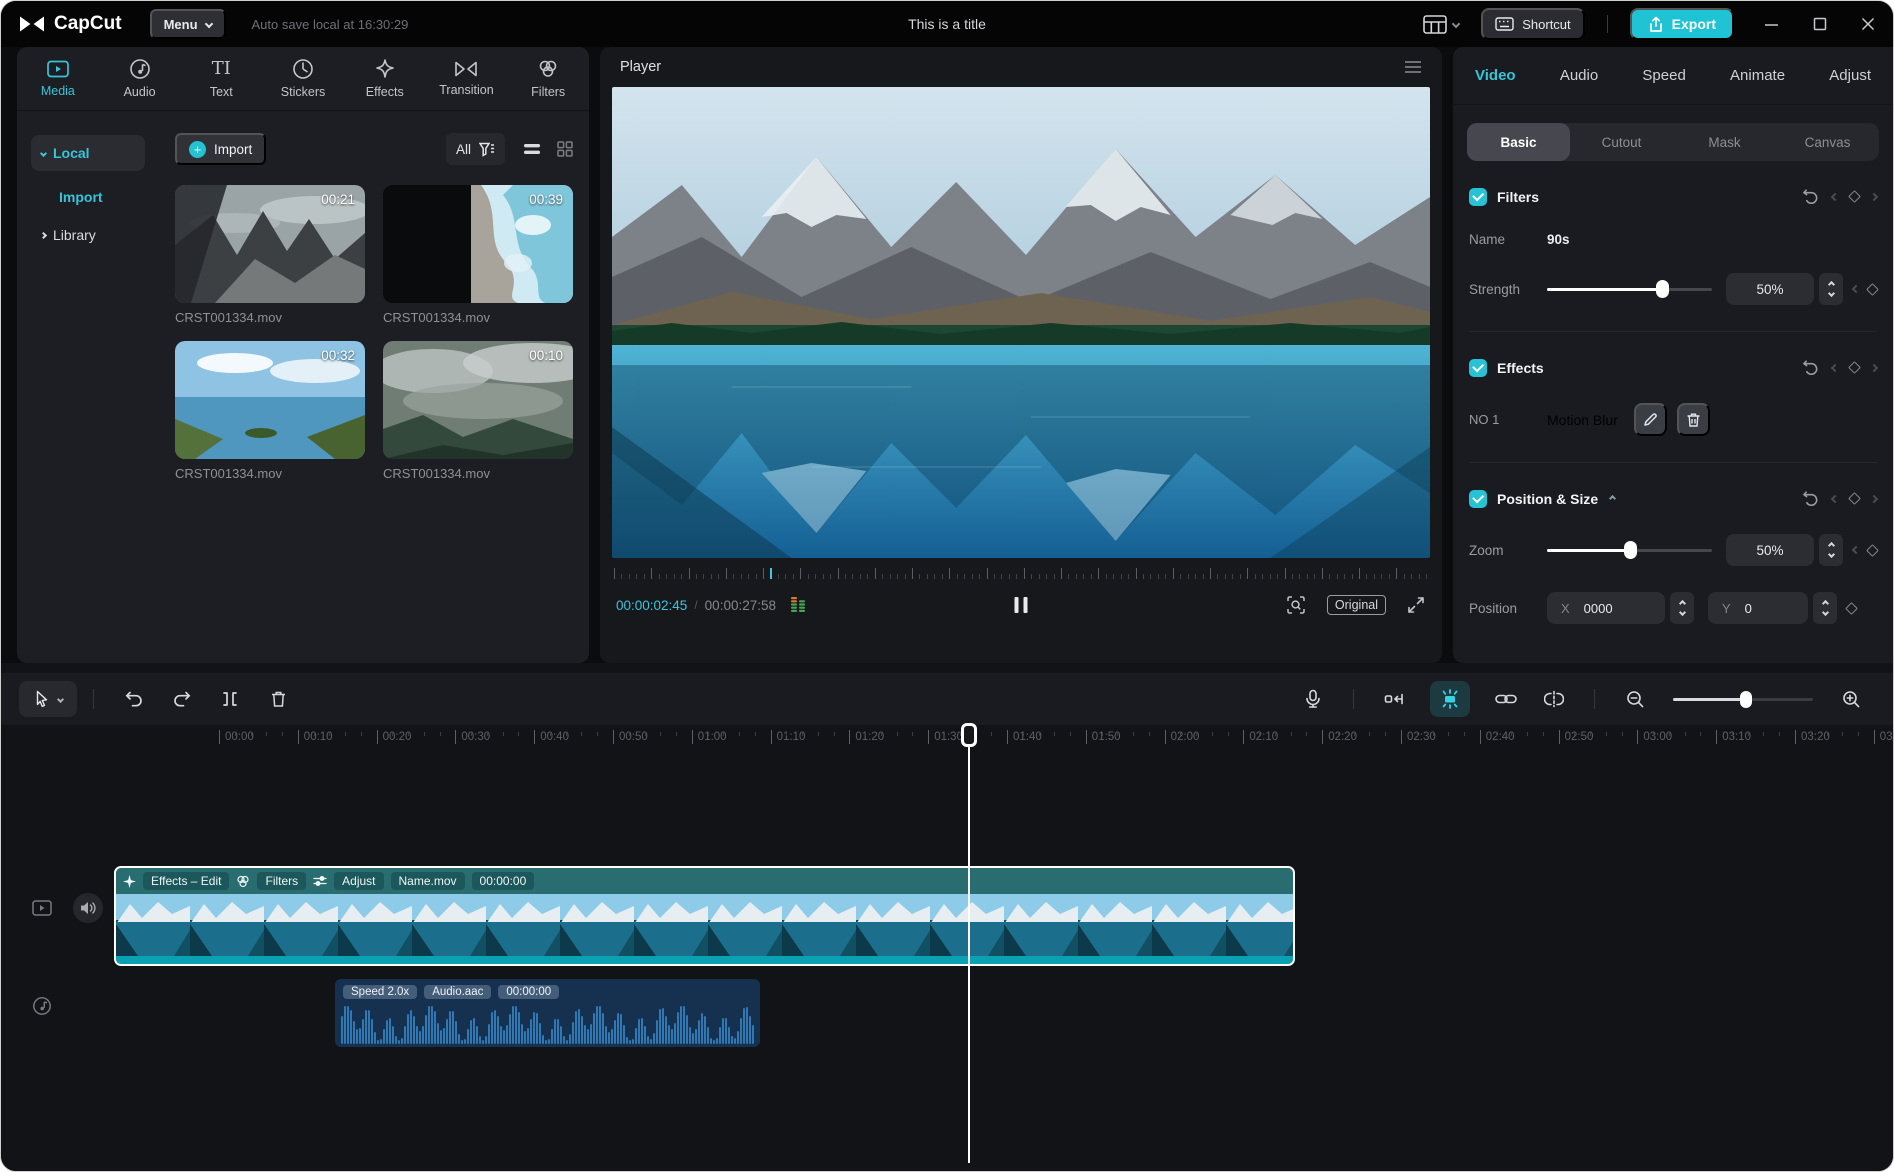  What do you see at coordinates (282, 881) in the screenshot?
I see `filters-badge: Filters` at bounding box center [282, 881].